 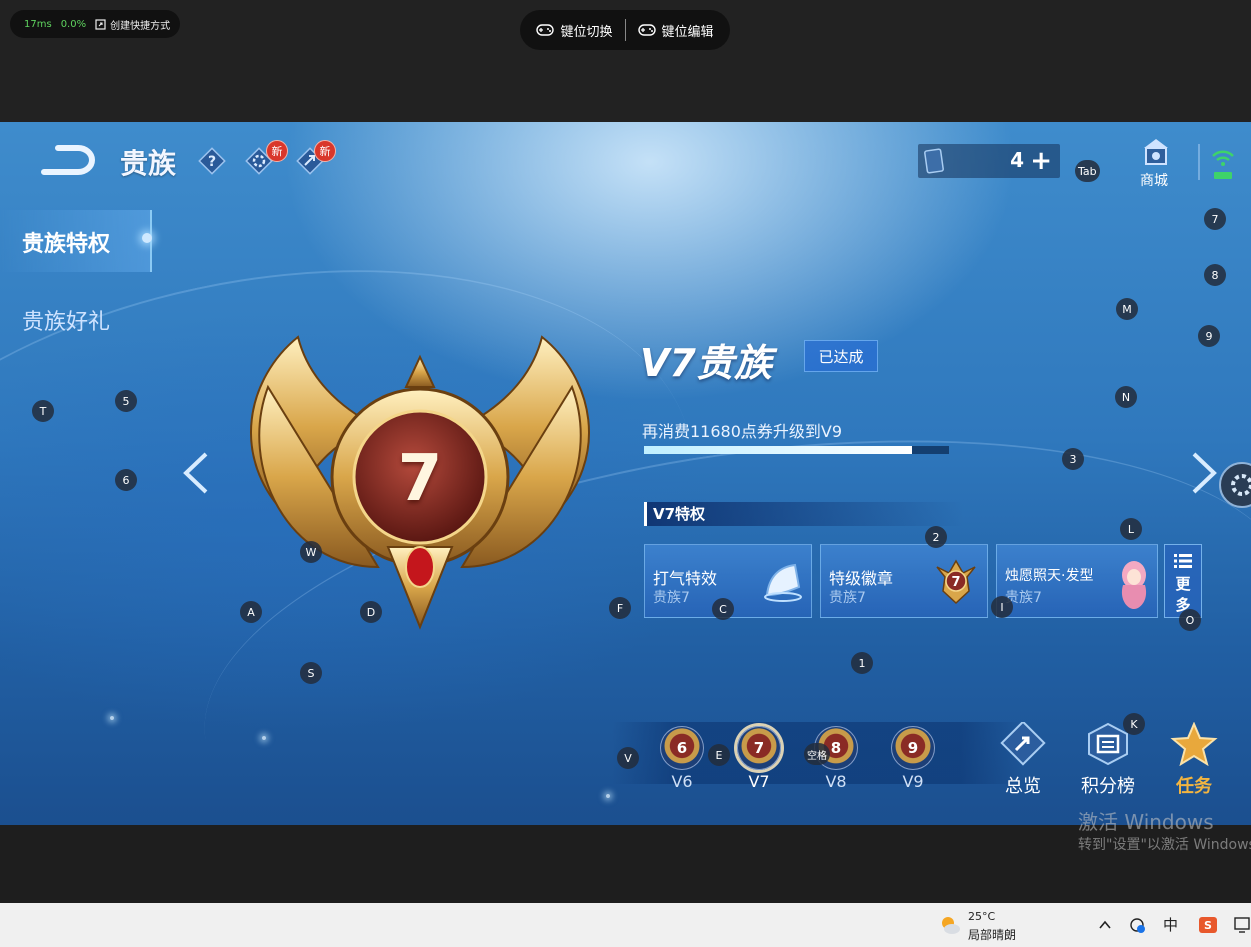 What do you see at coordinates (682, 748) in the screenshot?
I see `level-coin: 6` at bounding box center [682, 748].